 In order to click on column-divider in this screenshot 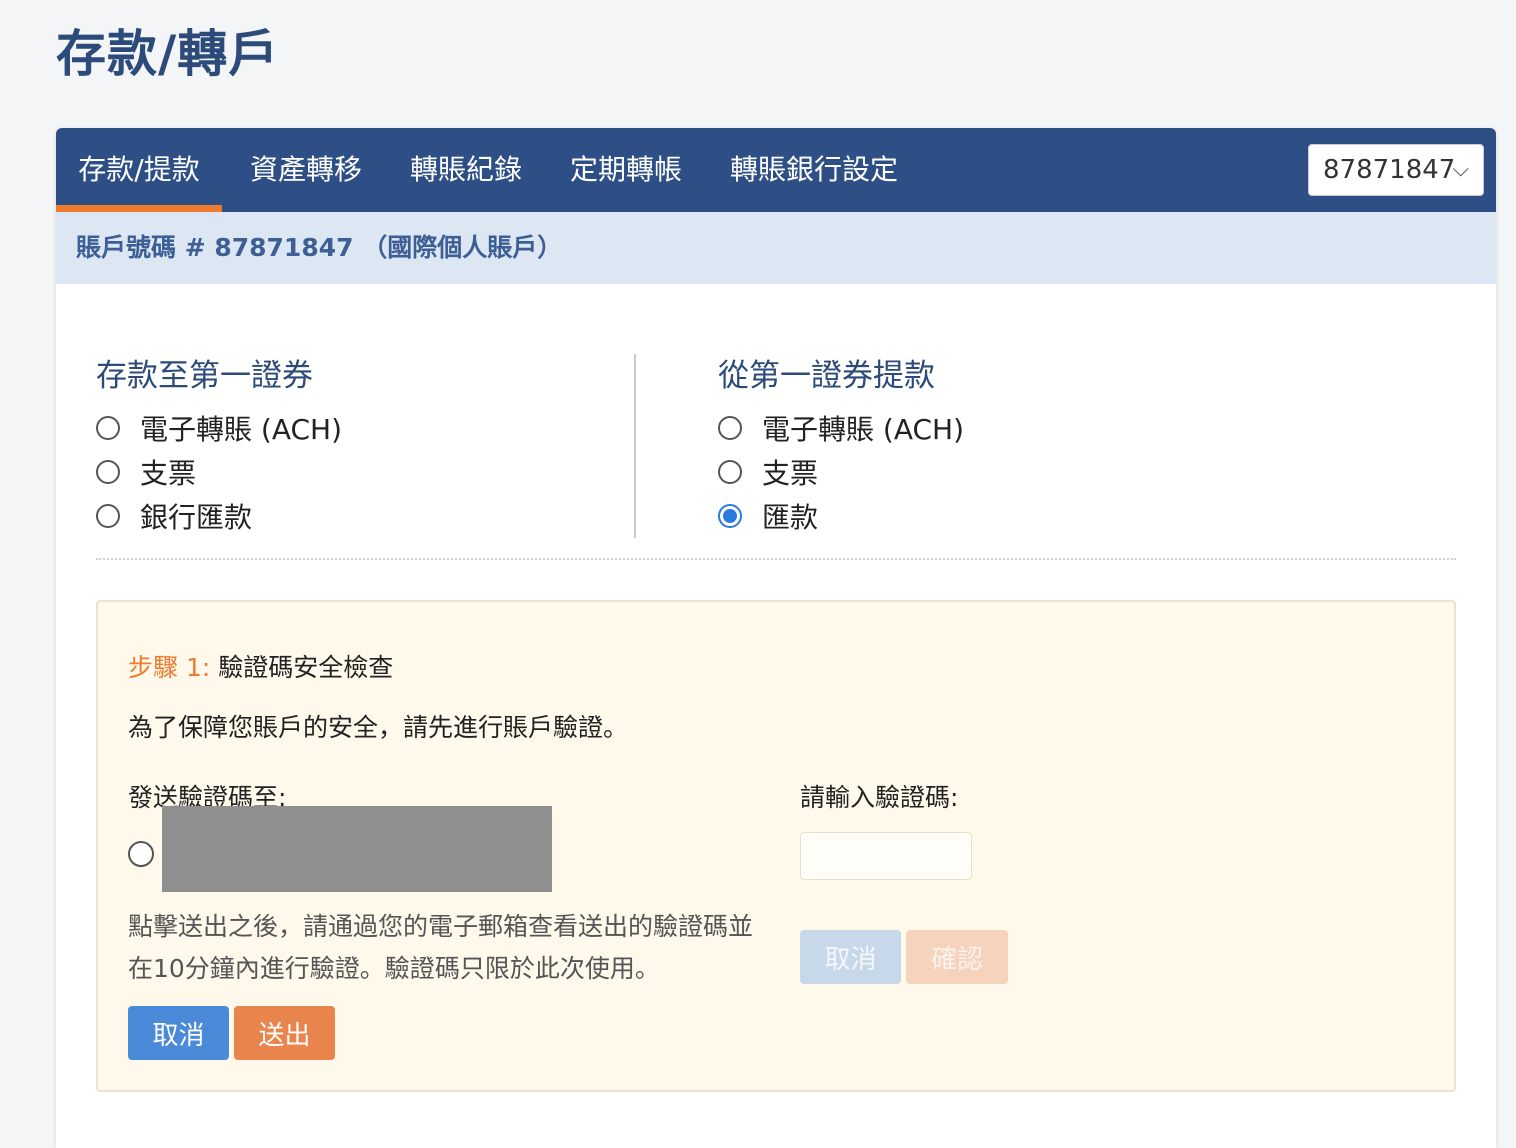, I will do `click(635, 446)`.